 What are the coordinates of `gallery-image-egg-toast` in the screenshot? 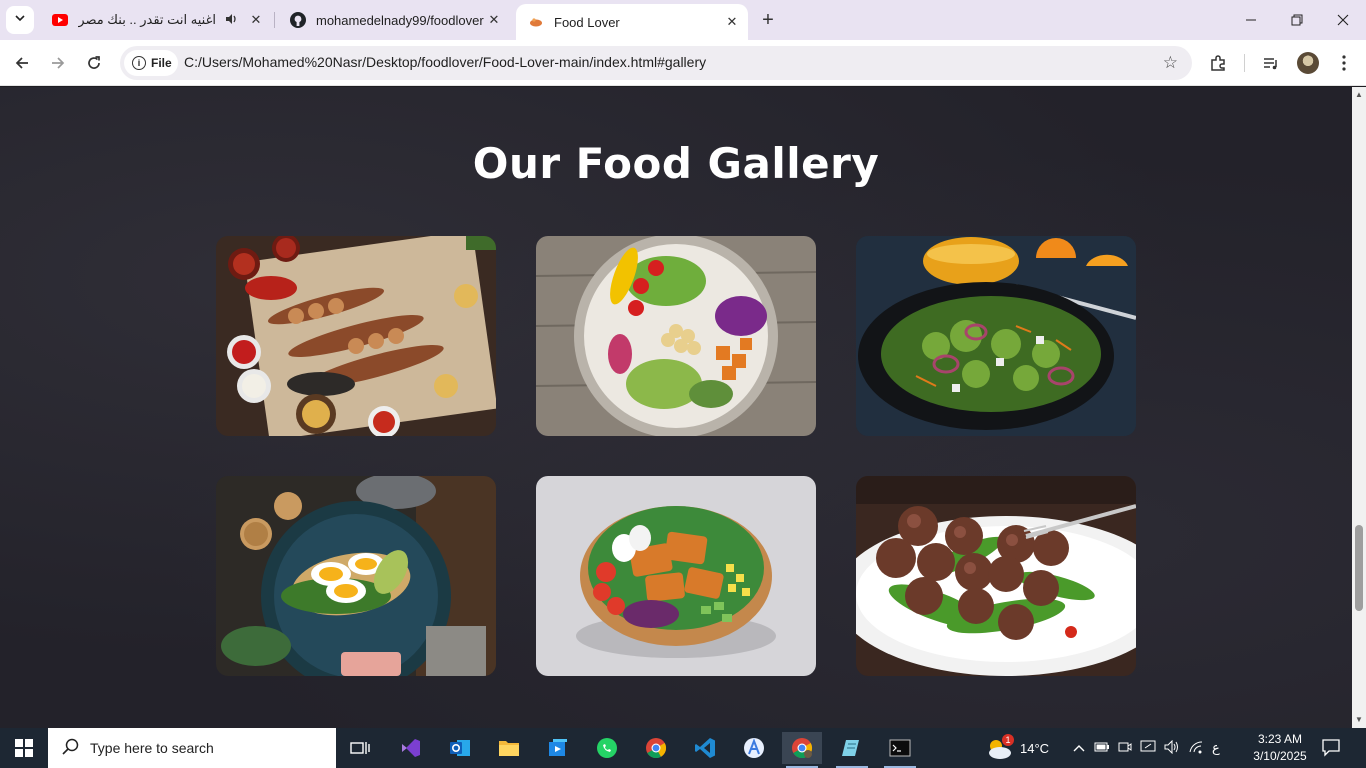 It's located at (356, 576).